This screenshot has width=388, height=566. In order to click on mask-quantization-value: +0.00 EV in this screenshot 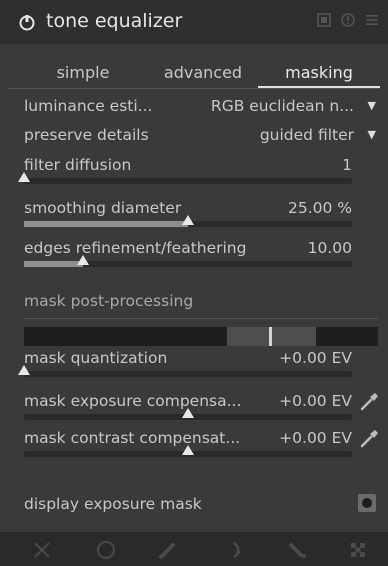, I will do `click(315, 358)`.